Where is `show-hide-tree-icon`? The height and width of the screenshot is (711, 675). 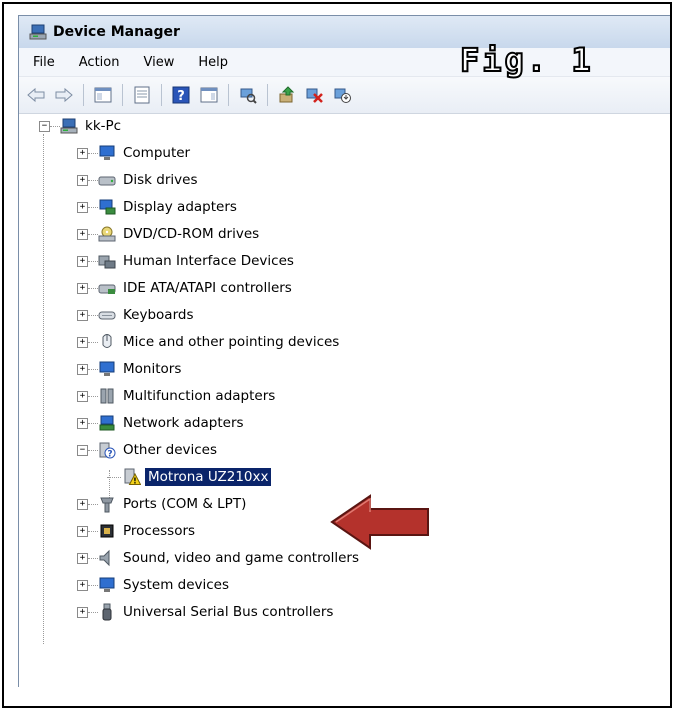
show-hide-tree-icon is located at coordinates (103, 95).